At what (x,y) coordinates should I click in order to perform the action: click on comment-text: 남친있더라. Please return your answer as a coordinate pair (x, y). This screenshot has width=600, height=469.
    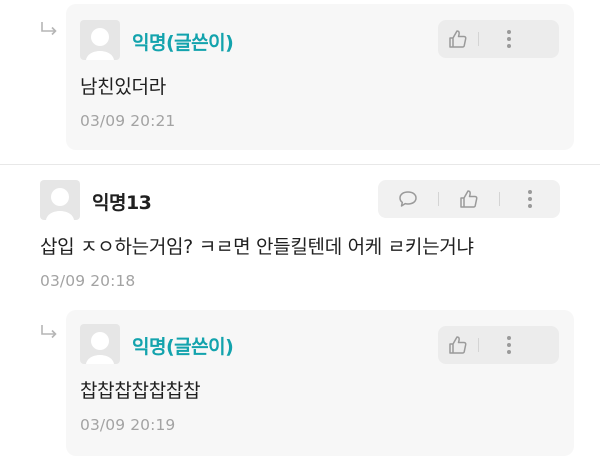
    Looking at the image, I should click on (123, 87).